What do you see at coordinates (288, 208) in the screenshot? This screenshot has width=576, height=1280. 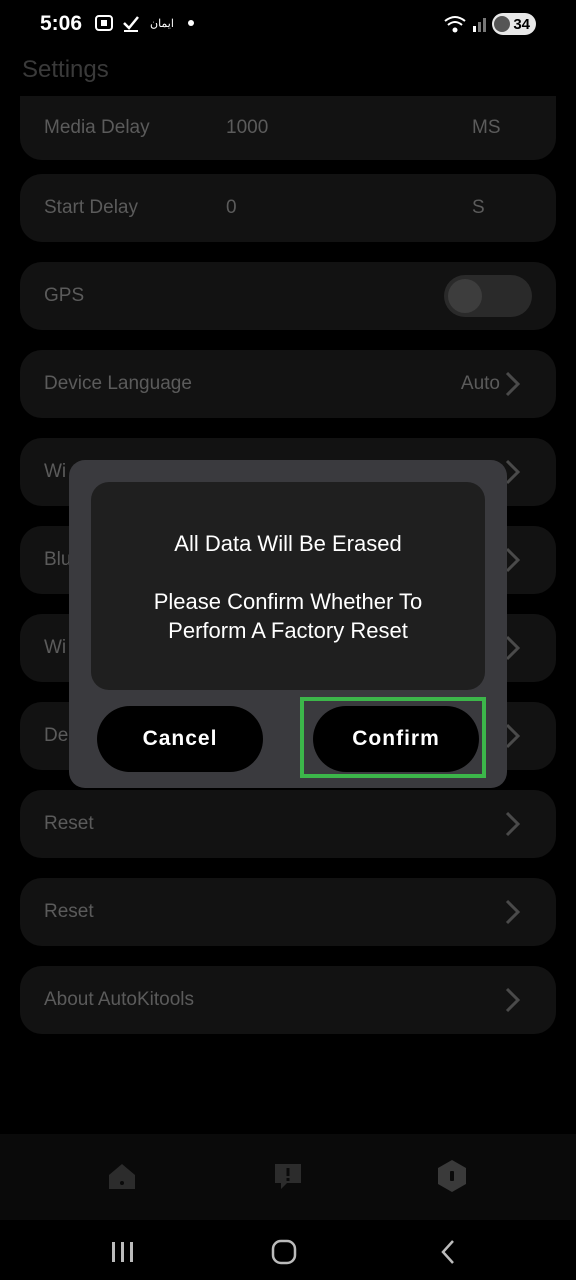 I see `setting-start-delay: Start Delay 0 S` at bounding box center [288, 208].